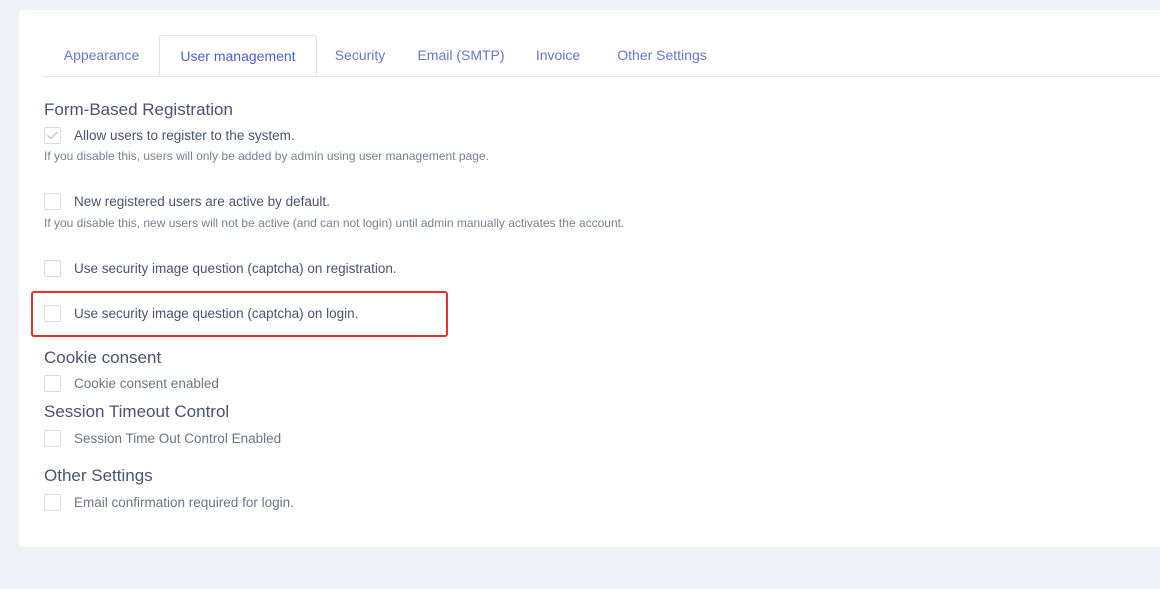 The image size is (1160, 589). Describe the element at coordinates (146, 383) in the screenshot. I see `cookie-consent-label: Cookie consent enabled` at that location.